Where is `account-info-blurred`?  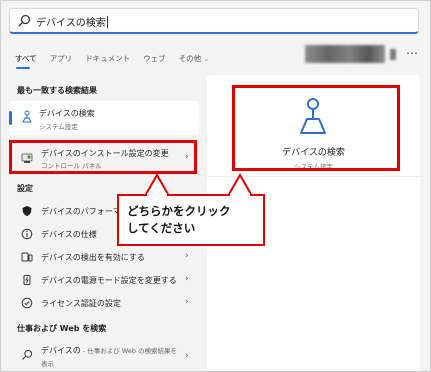 account-info-blurred is located at coordinates (345, 54).